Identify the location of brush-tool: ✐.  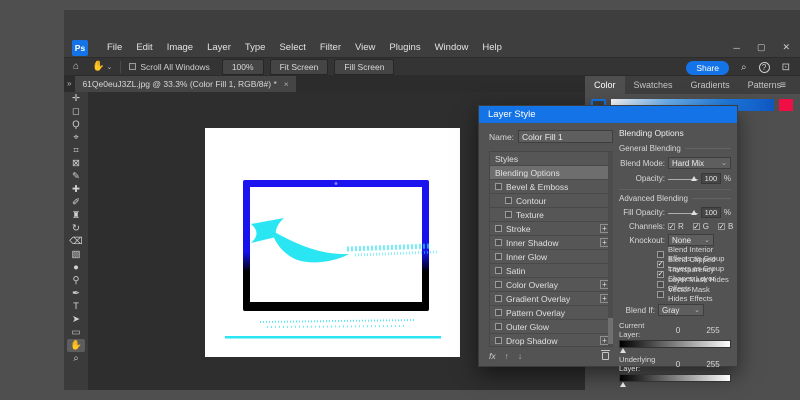
(76, 202).